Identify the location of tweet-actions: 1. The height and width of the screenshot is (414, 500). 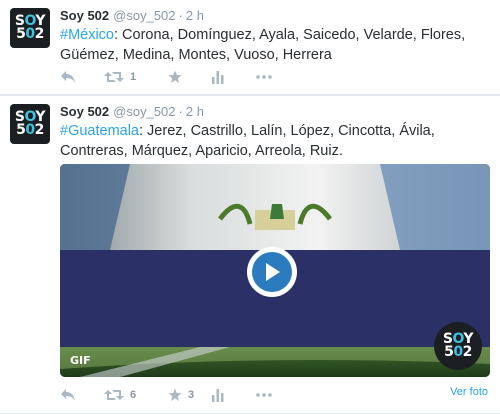
(173, 77).